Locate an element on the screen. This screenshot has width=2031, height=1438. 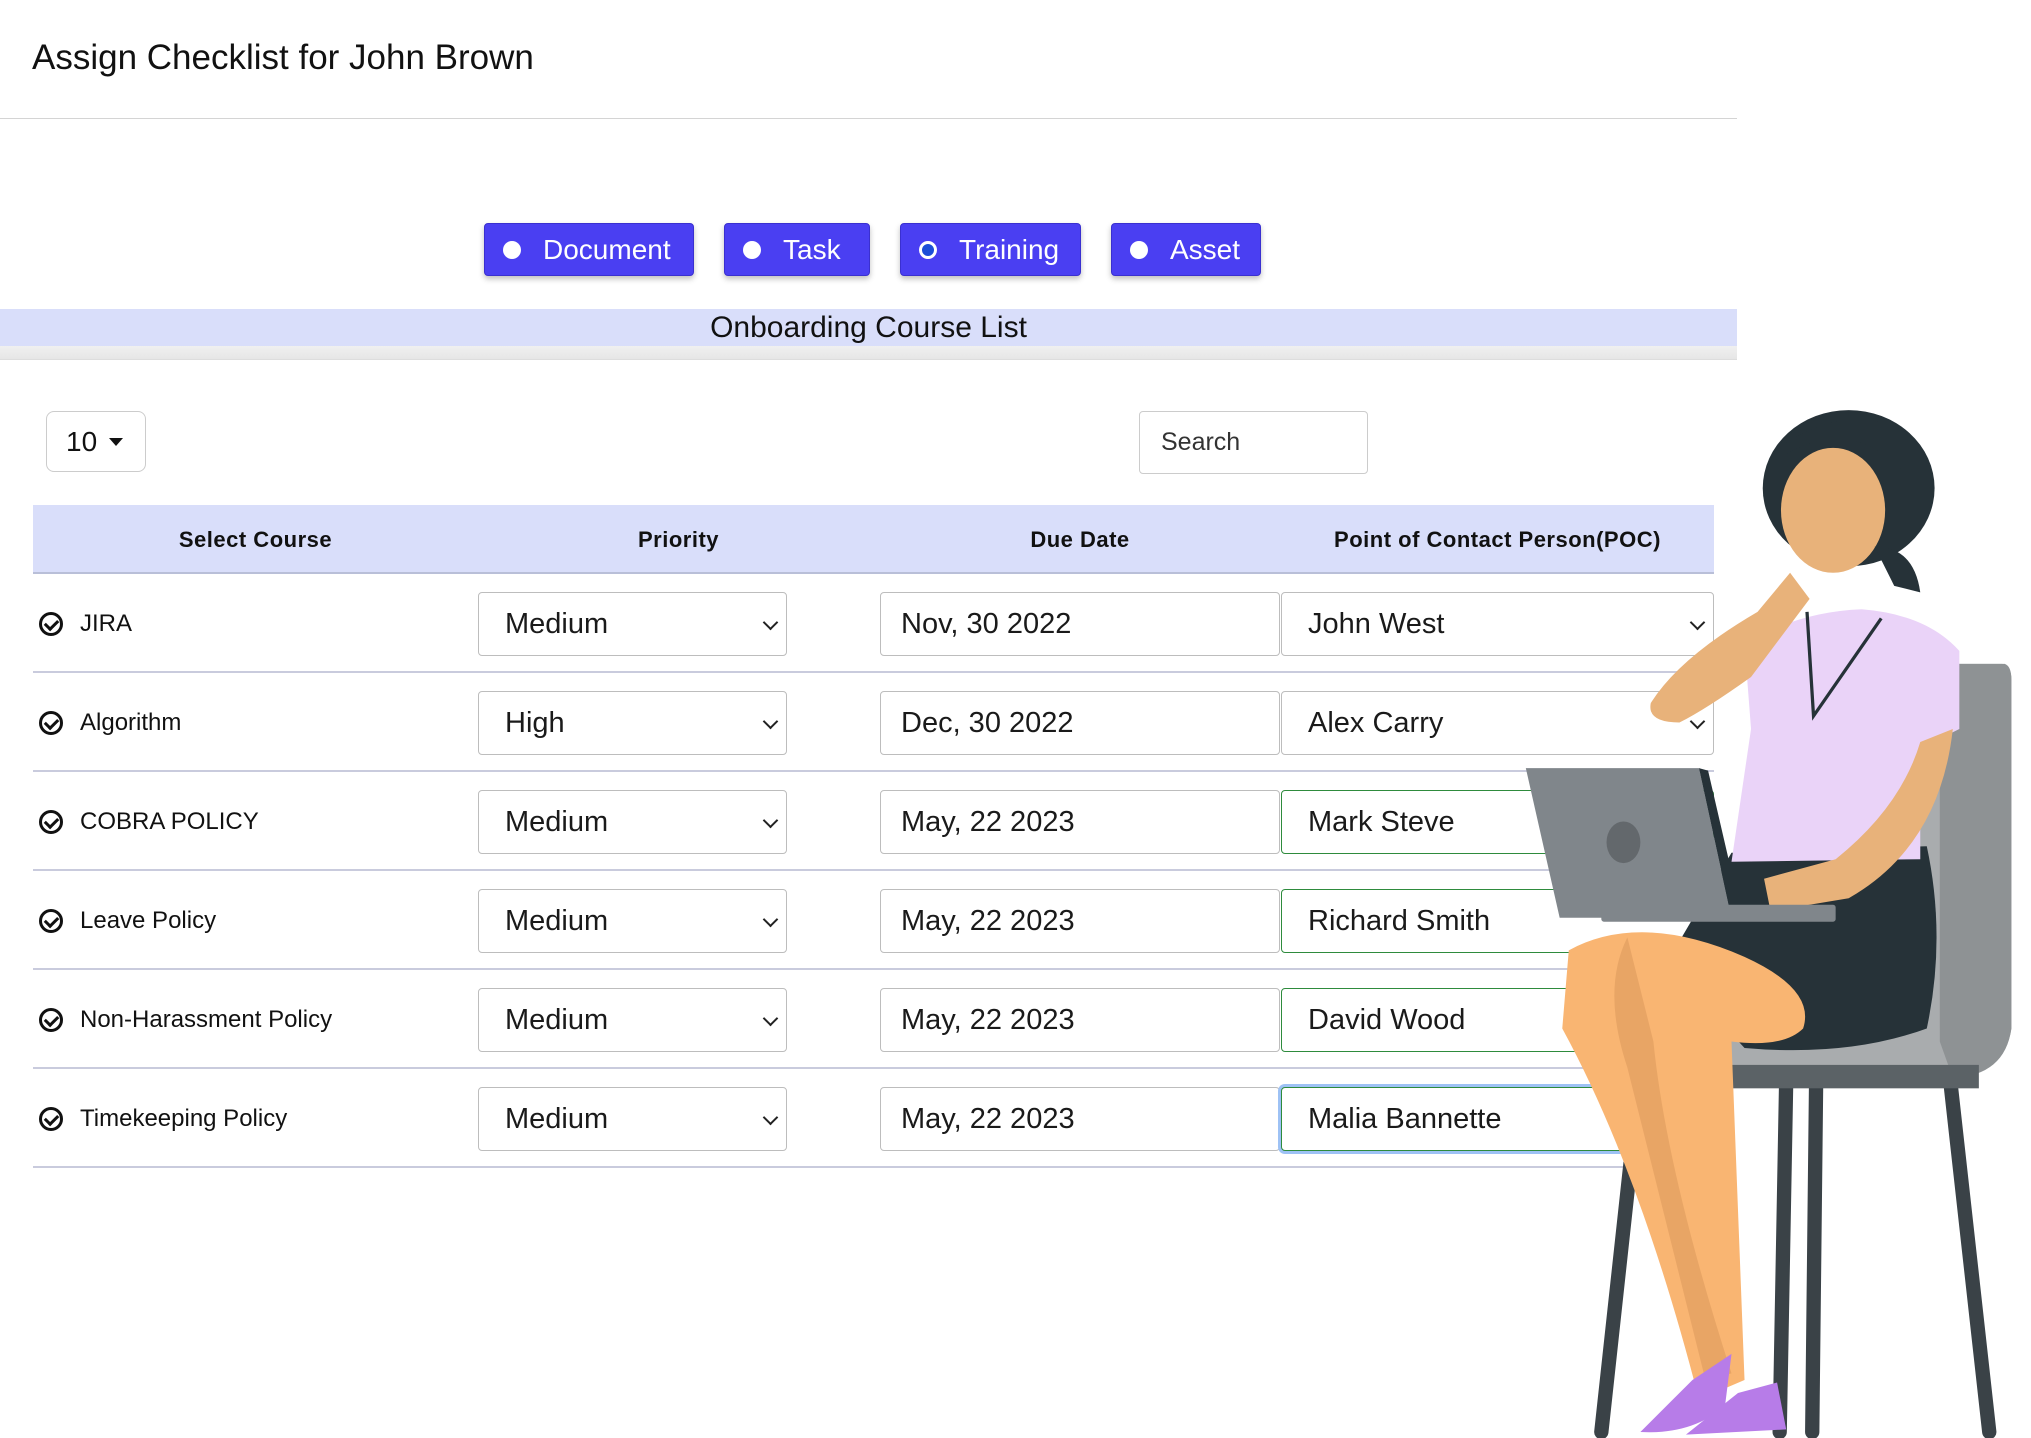
page-size-select: 10 is located at coordinates (96, 441).